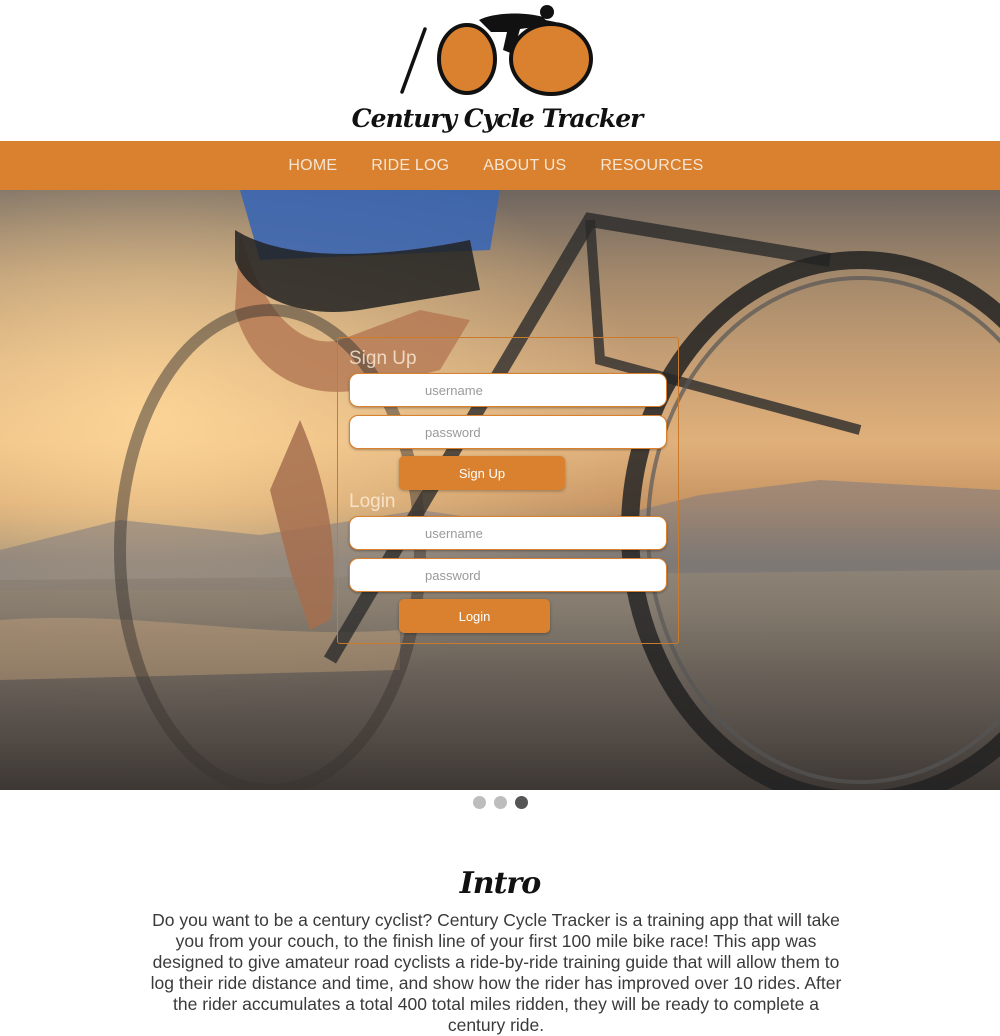  Describe the element at coordinates (410, 166) in the screenshot. I see `nav-item-ride-log: RIDE LOG` at that location.